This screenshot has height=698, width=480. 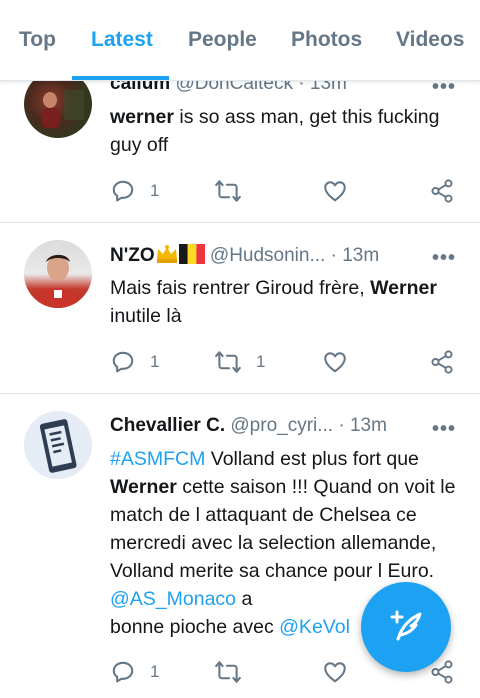 What do you see at coordinates (132, 255) in the screenshot?
I see `display-name: N'ZO` at bounding box center [132, 255].